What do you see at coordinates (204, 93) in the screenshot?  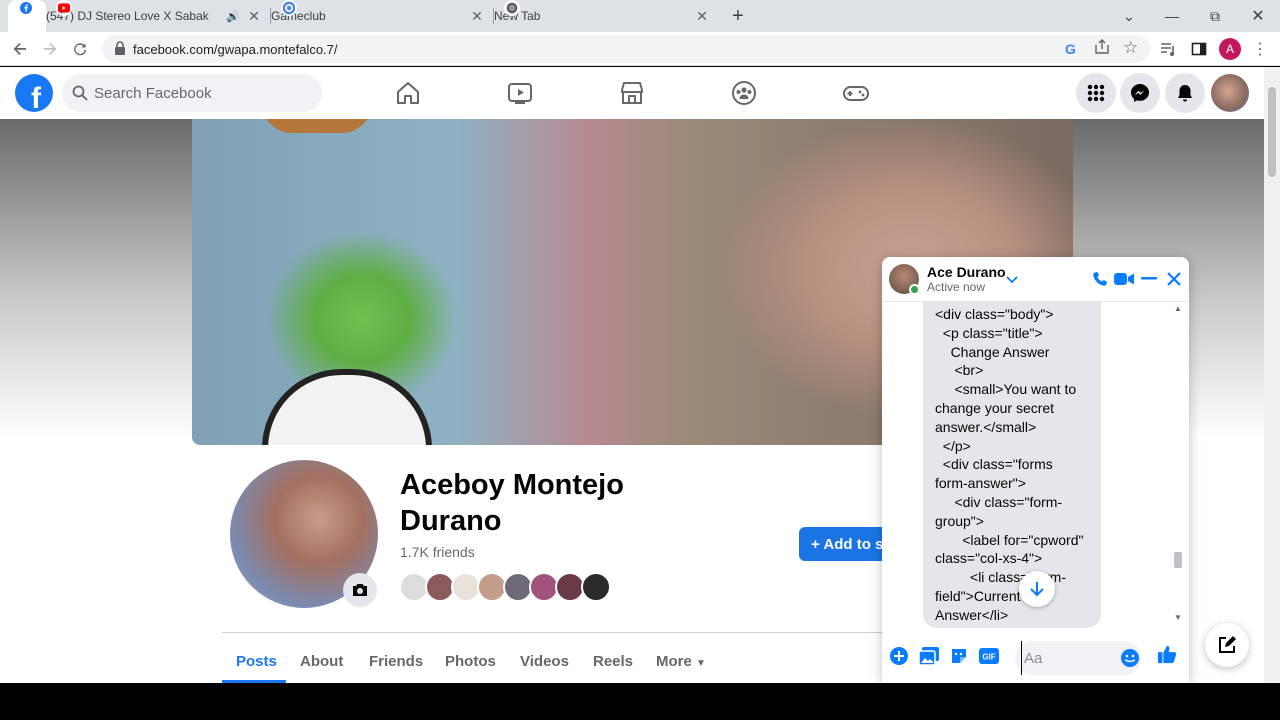 I see `search-input` at bounding box center [204, 93].